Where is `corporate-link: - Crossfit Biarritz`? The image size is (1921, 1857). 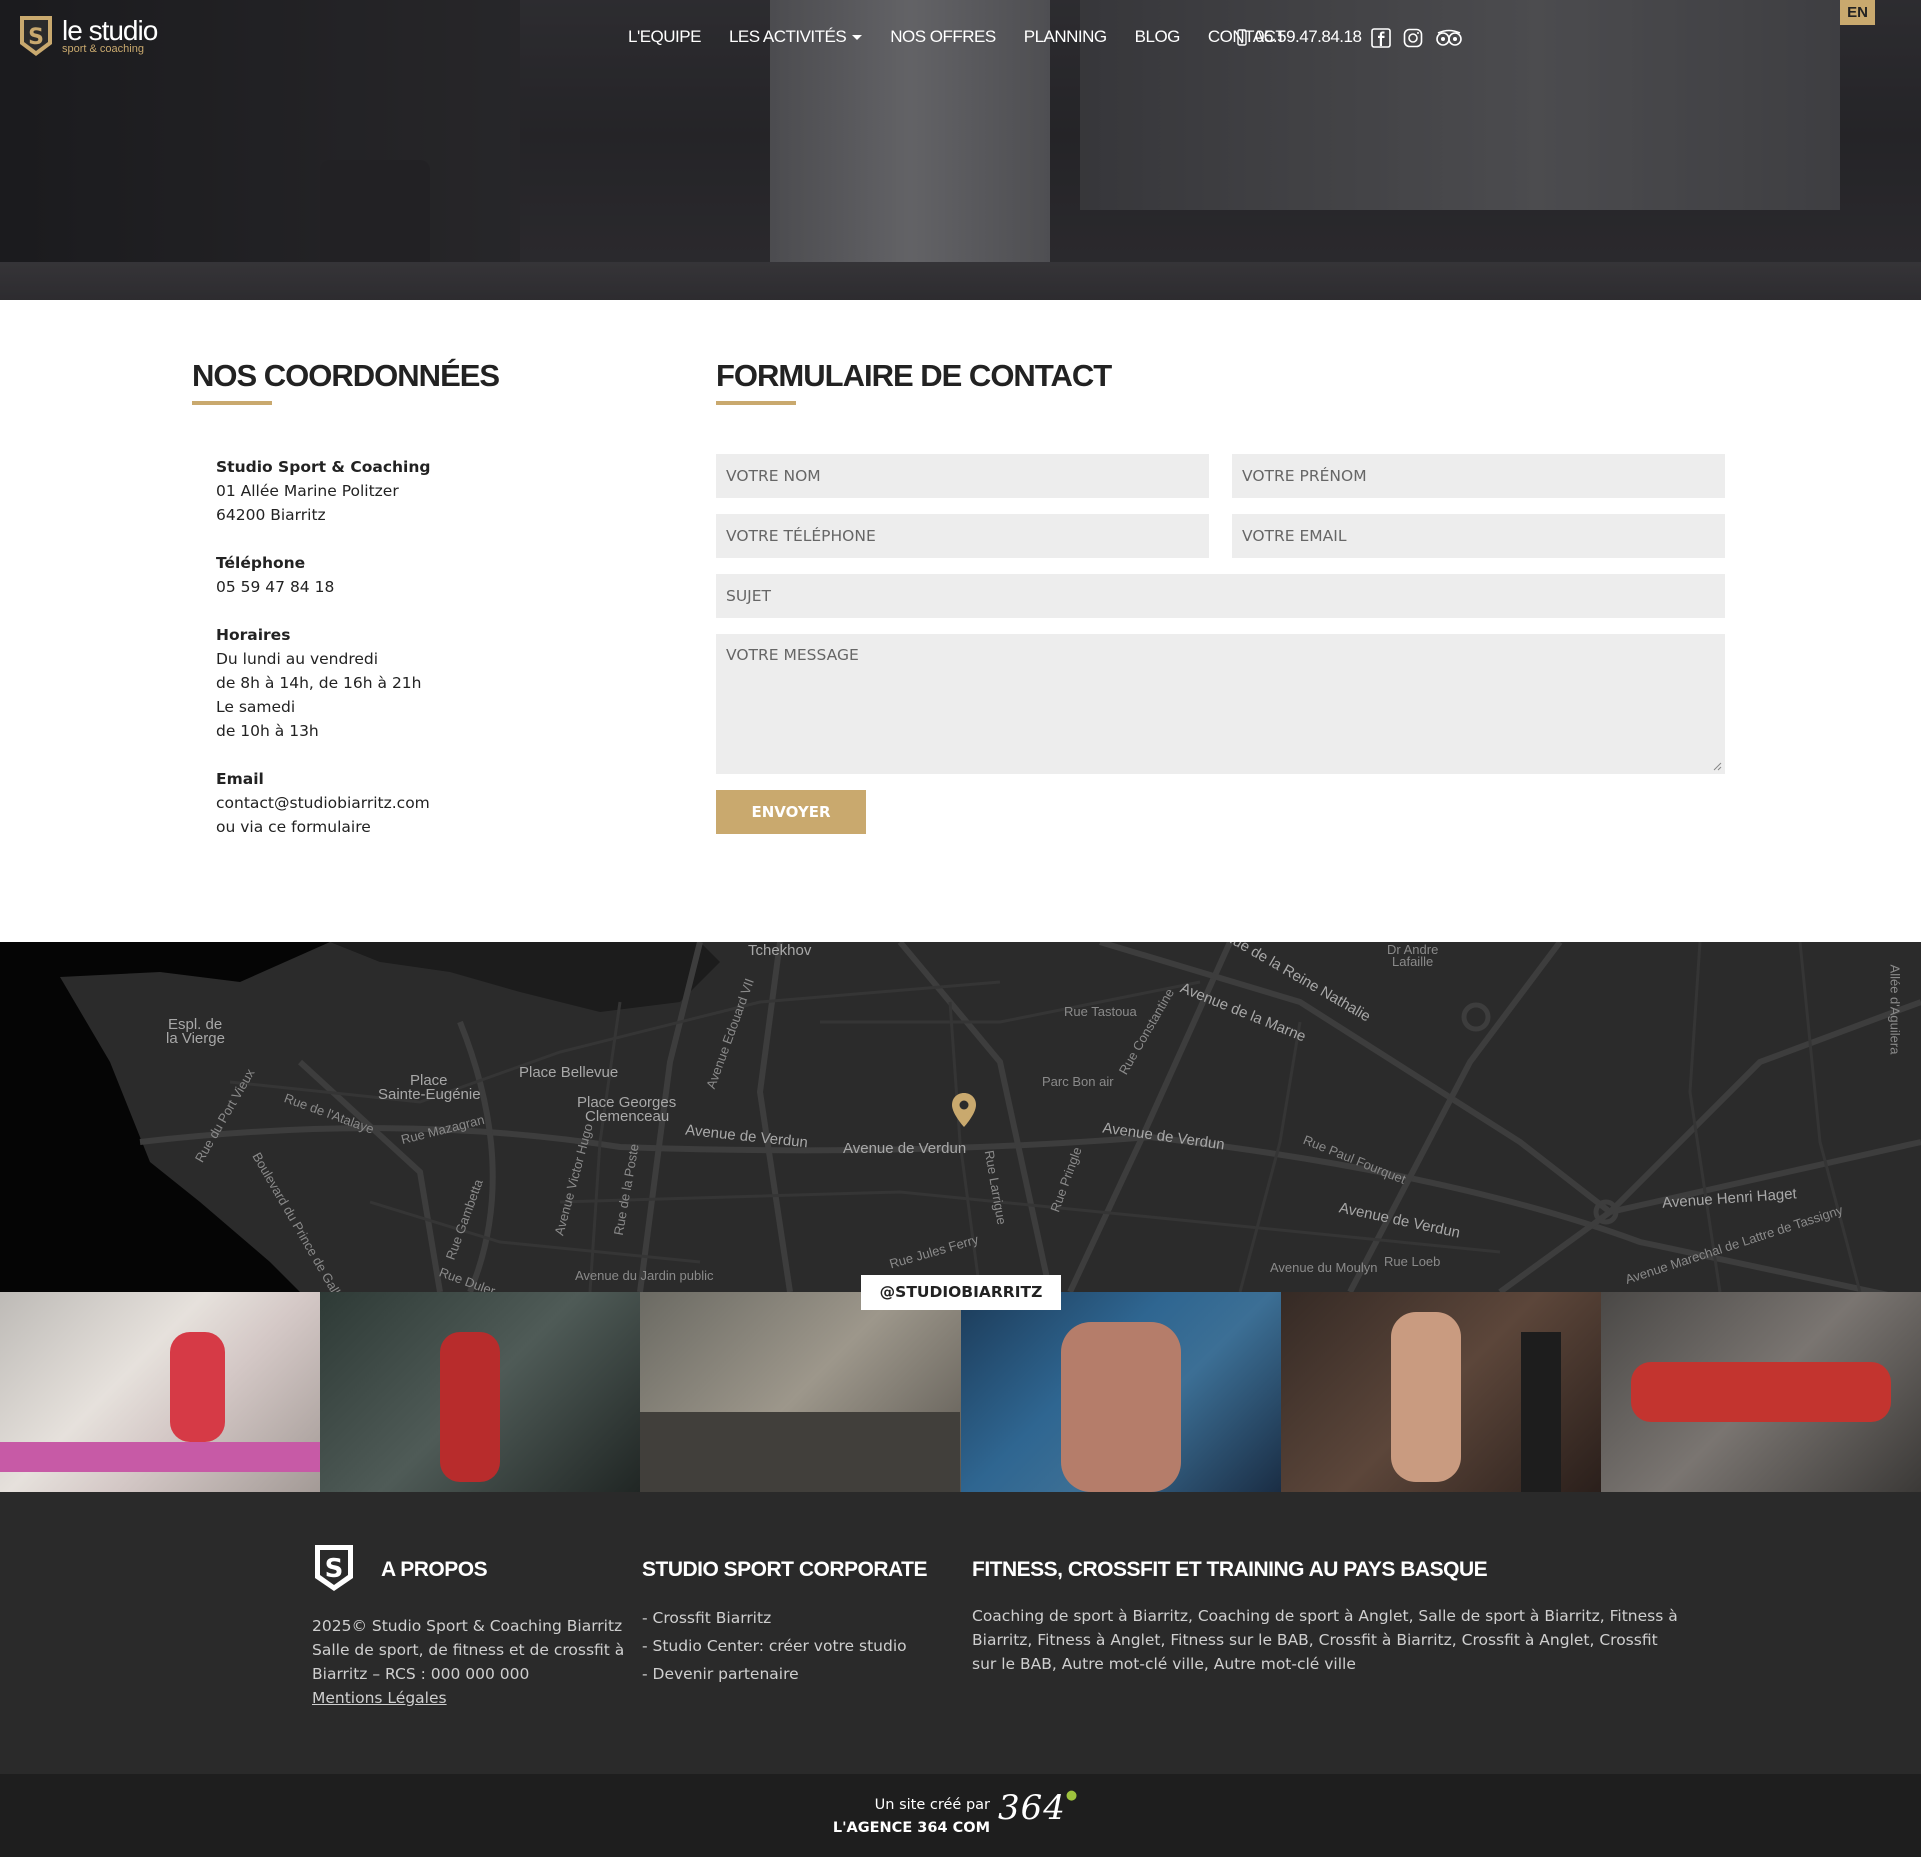 corporate-link: - Crossfit Biarritz is located at coordinates (774, 1618).